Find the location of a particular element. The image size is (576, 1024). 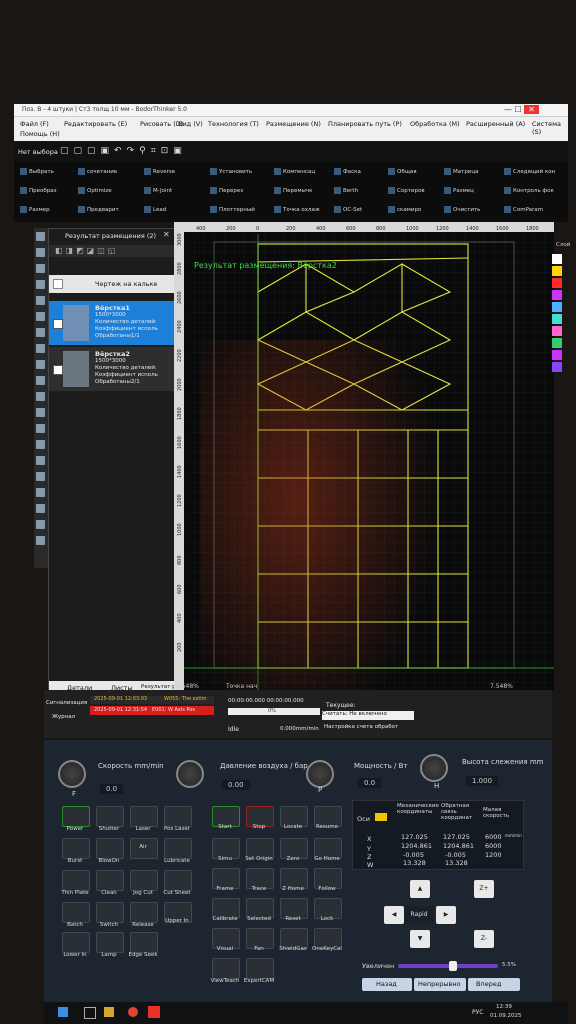

clean-button is located at coordinates (110, 880).